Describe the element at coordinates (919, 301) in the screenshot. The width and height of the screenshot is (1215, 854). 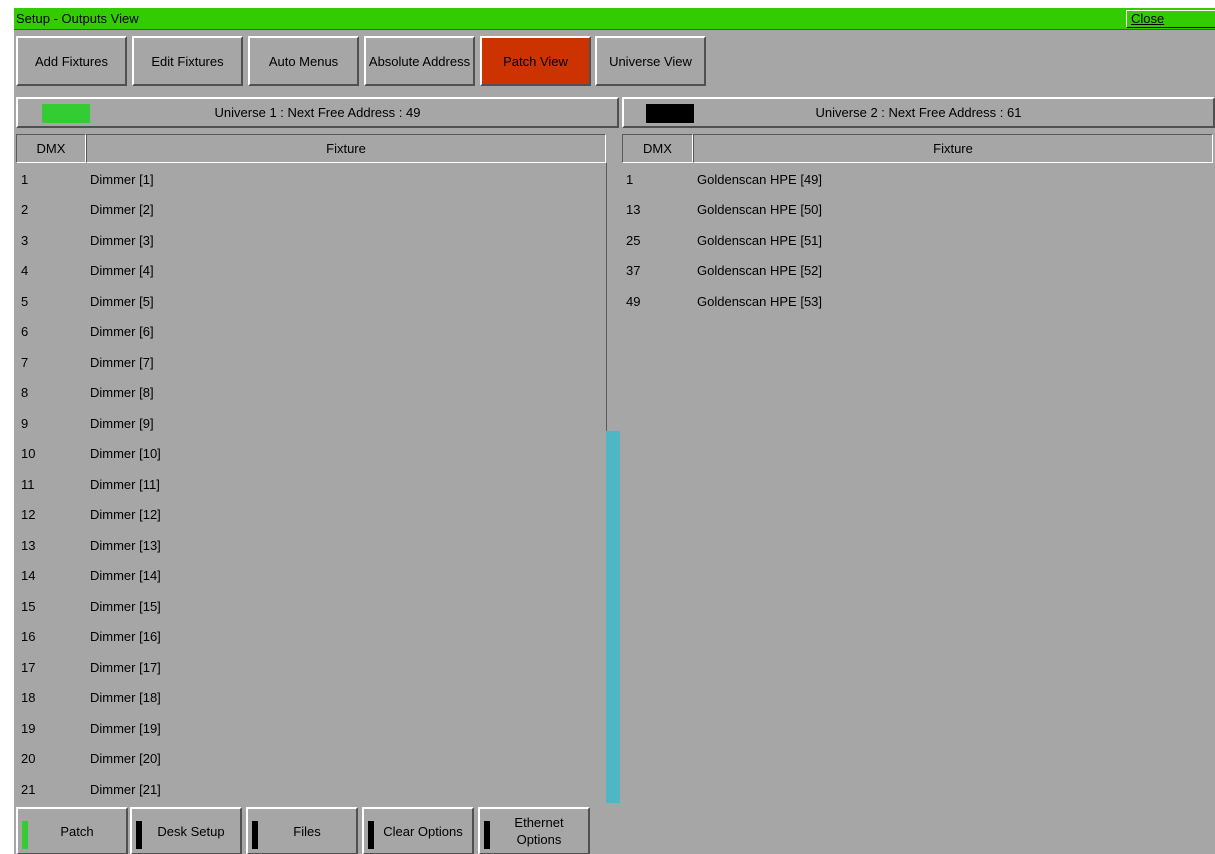
I see `universe-2-row: 49 Goldenscan HPE [53]` at that location.